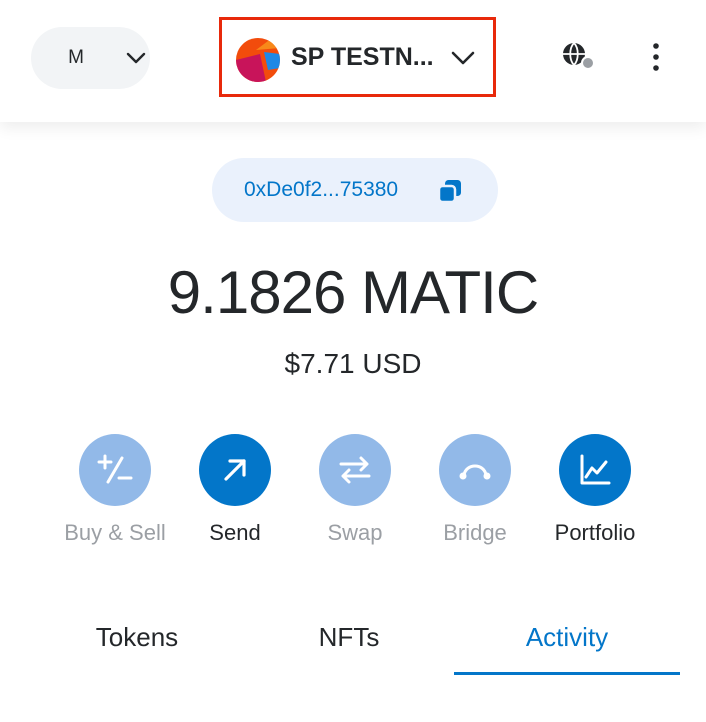 The width and height of the screenshot is (706, 722). I want to click on globe-icon, so click(577, 56).